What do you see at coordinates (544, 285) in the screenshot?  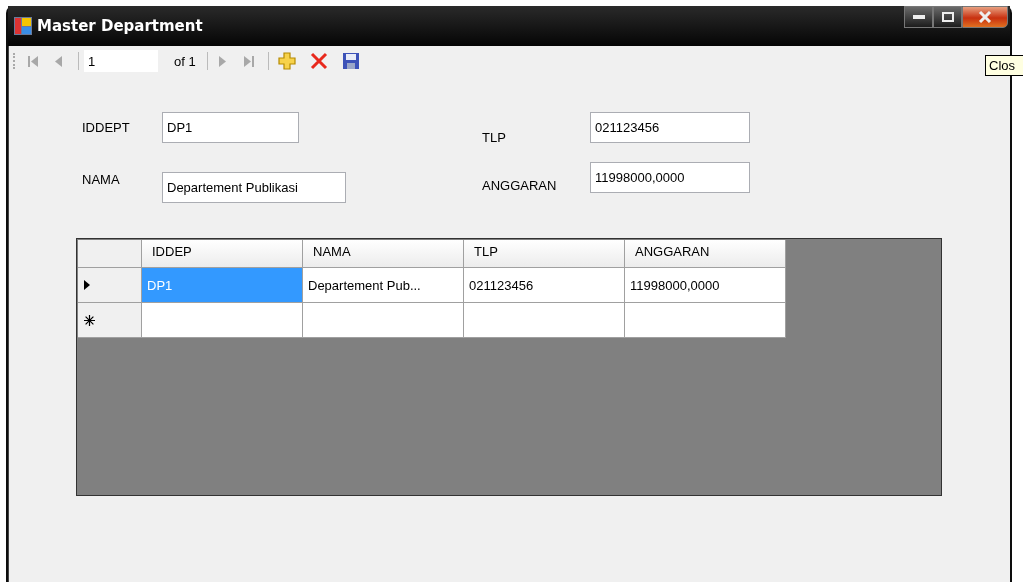 I see `table-cell: 021123456` at bounding box center [544, 285].